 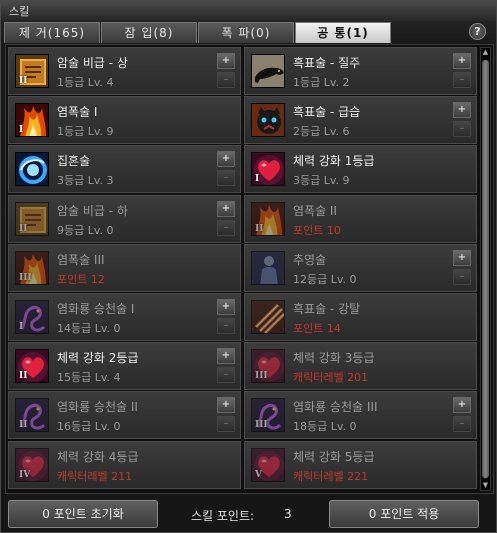 What do you see at coordinates (248, 11) in the screenshot?
I see `title-bar: 스킬` at bounding box center [248, 11].